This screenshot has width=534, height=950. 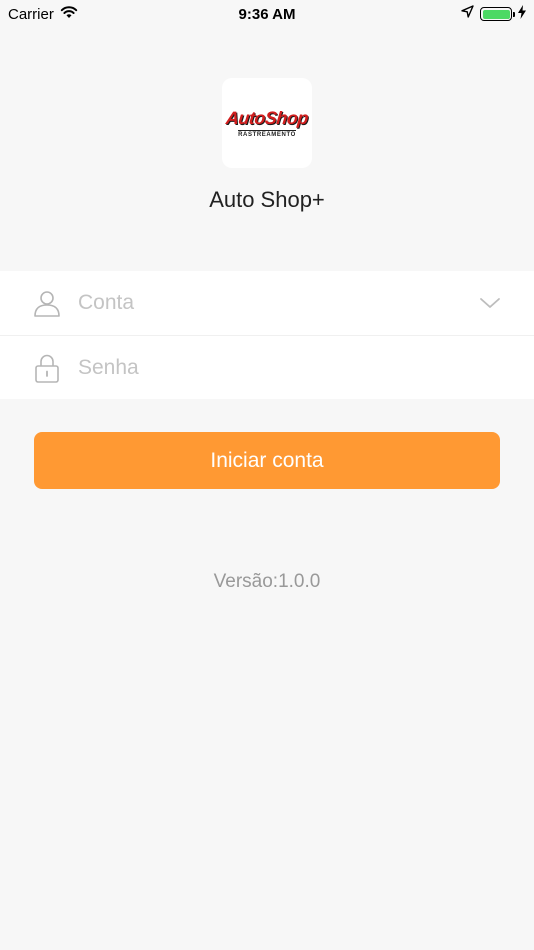 I want to click on status-bar-right, so click(x=493, y=14).